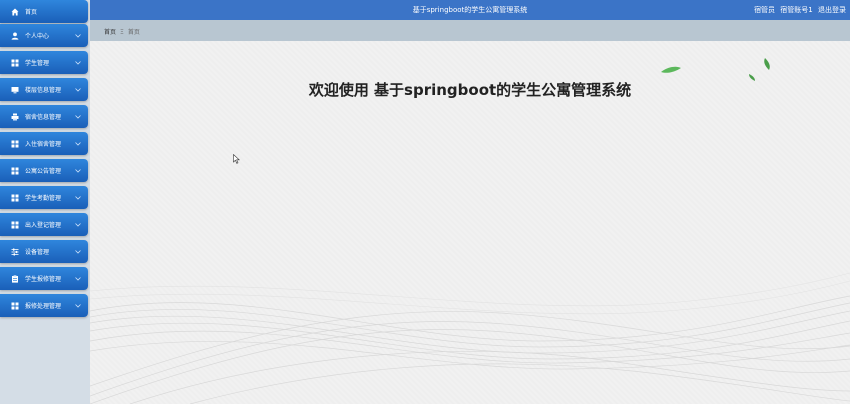 This screenshot has height=404, width=850. I want to click on sidebar-item-repair-request: 学生报修管理, so click(44, 278).